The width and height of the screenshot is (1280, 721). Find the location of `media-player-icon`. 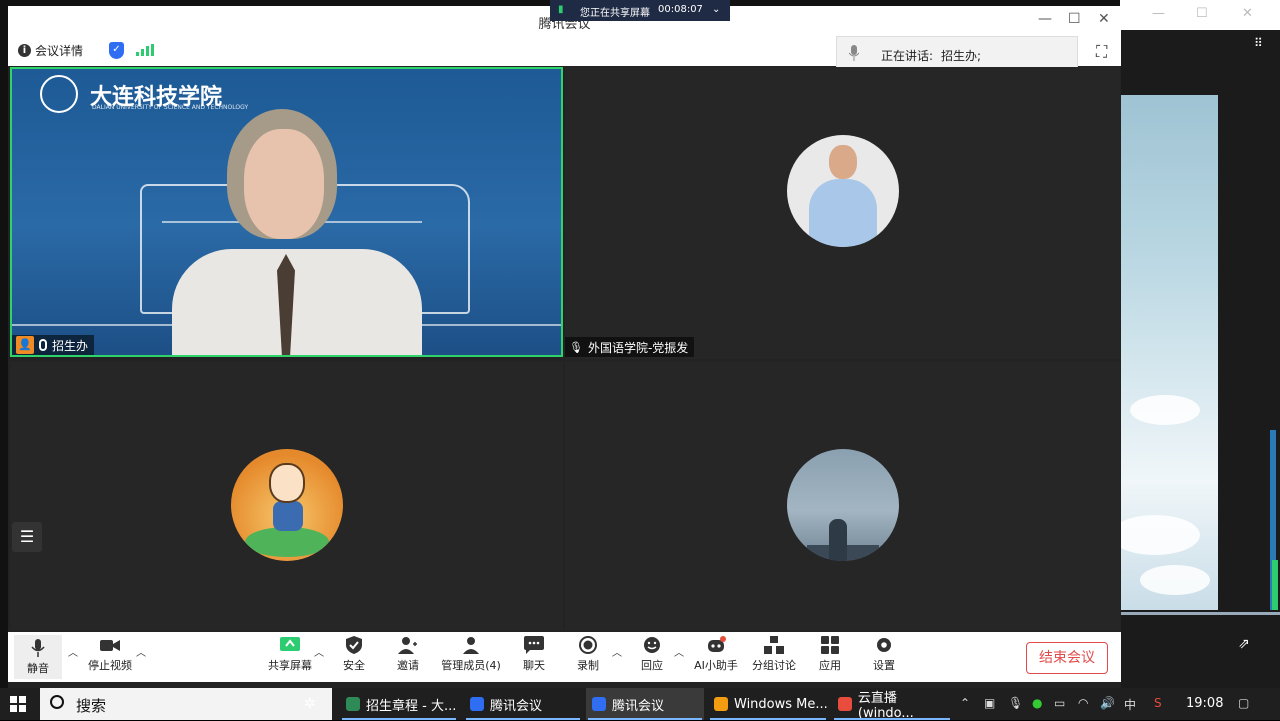

media-player-icon is located at coordinates (721, 704).